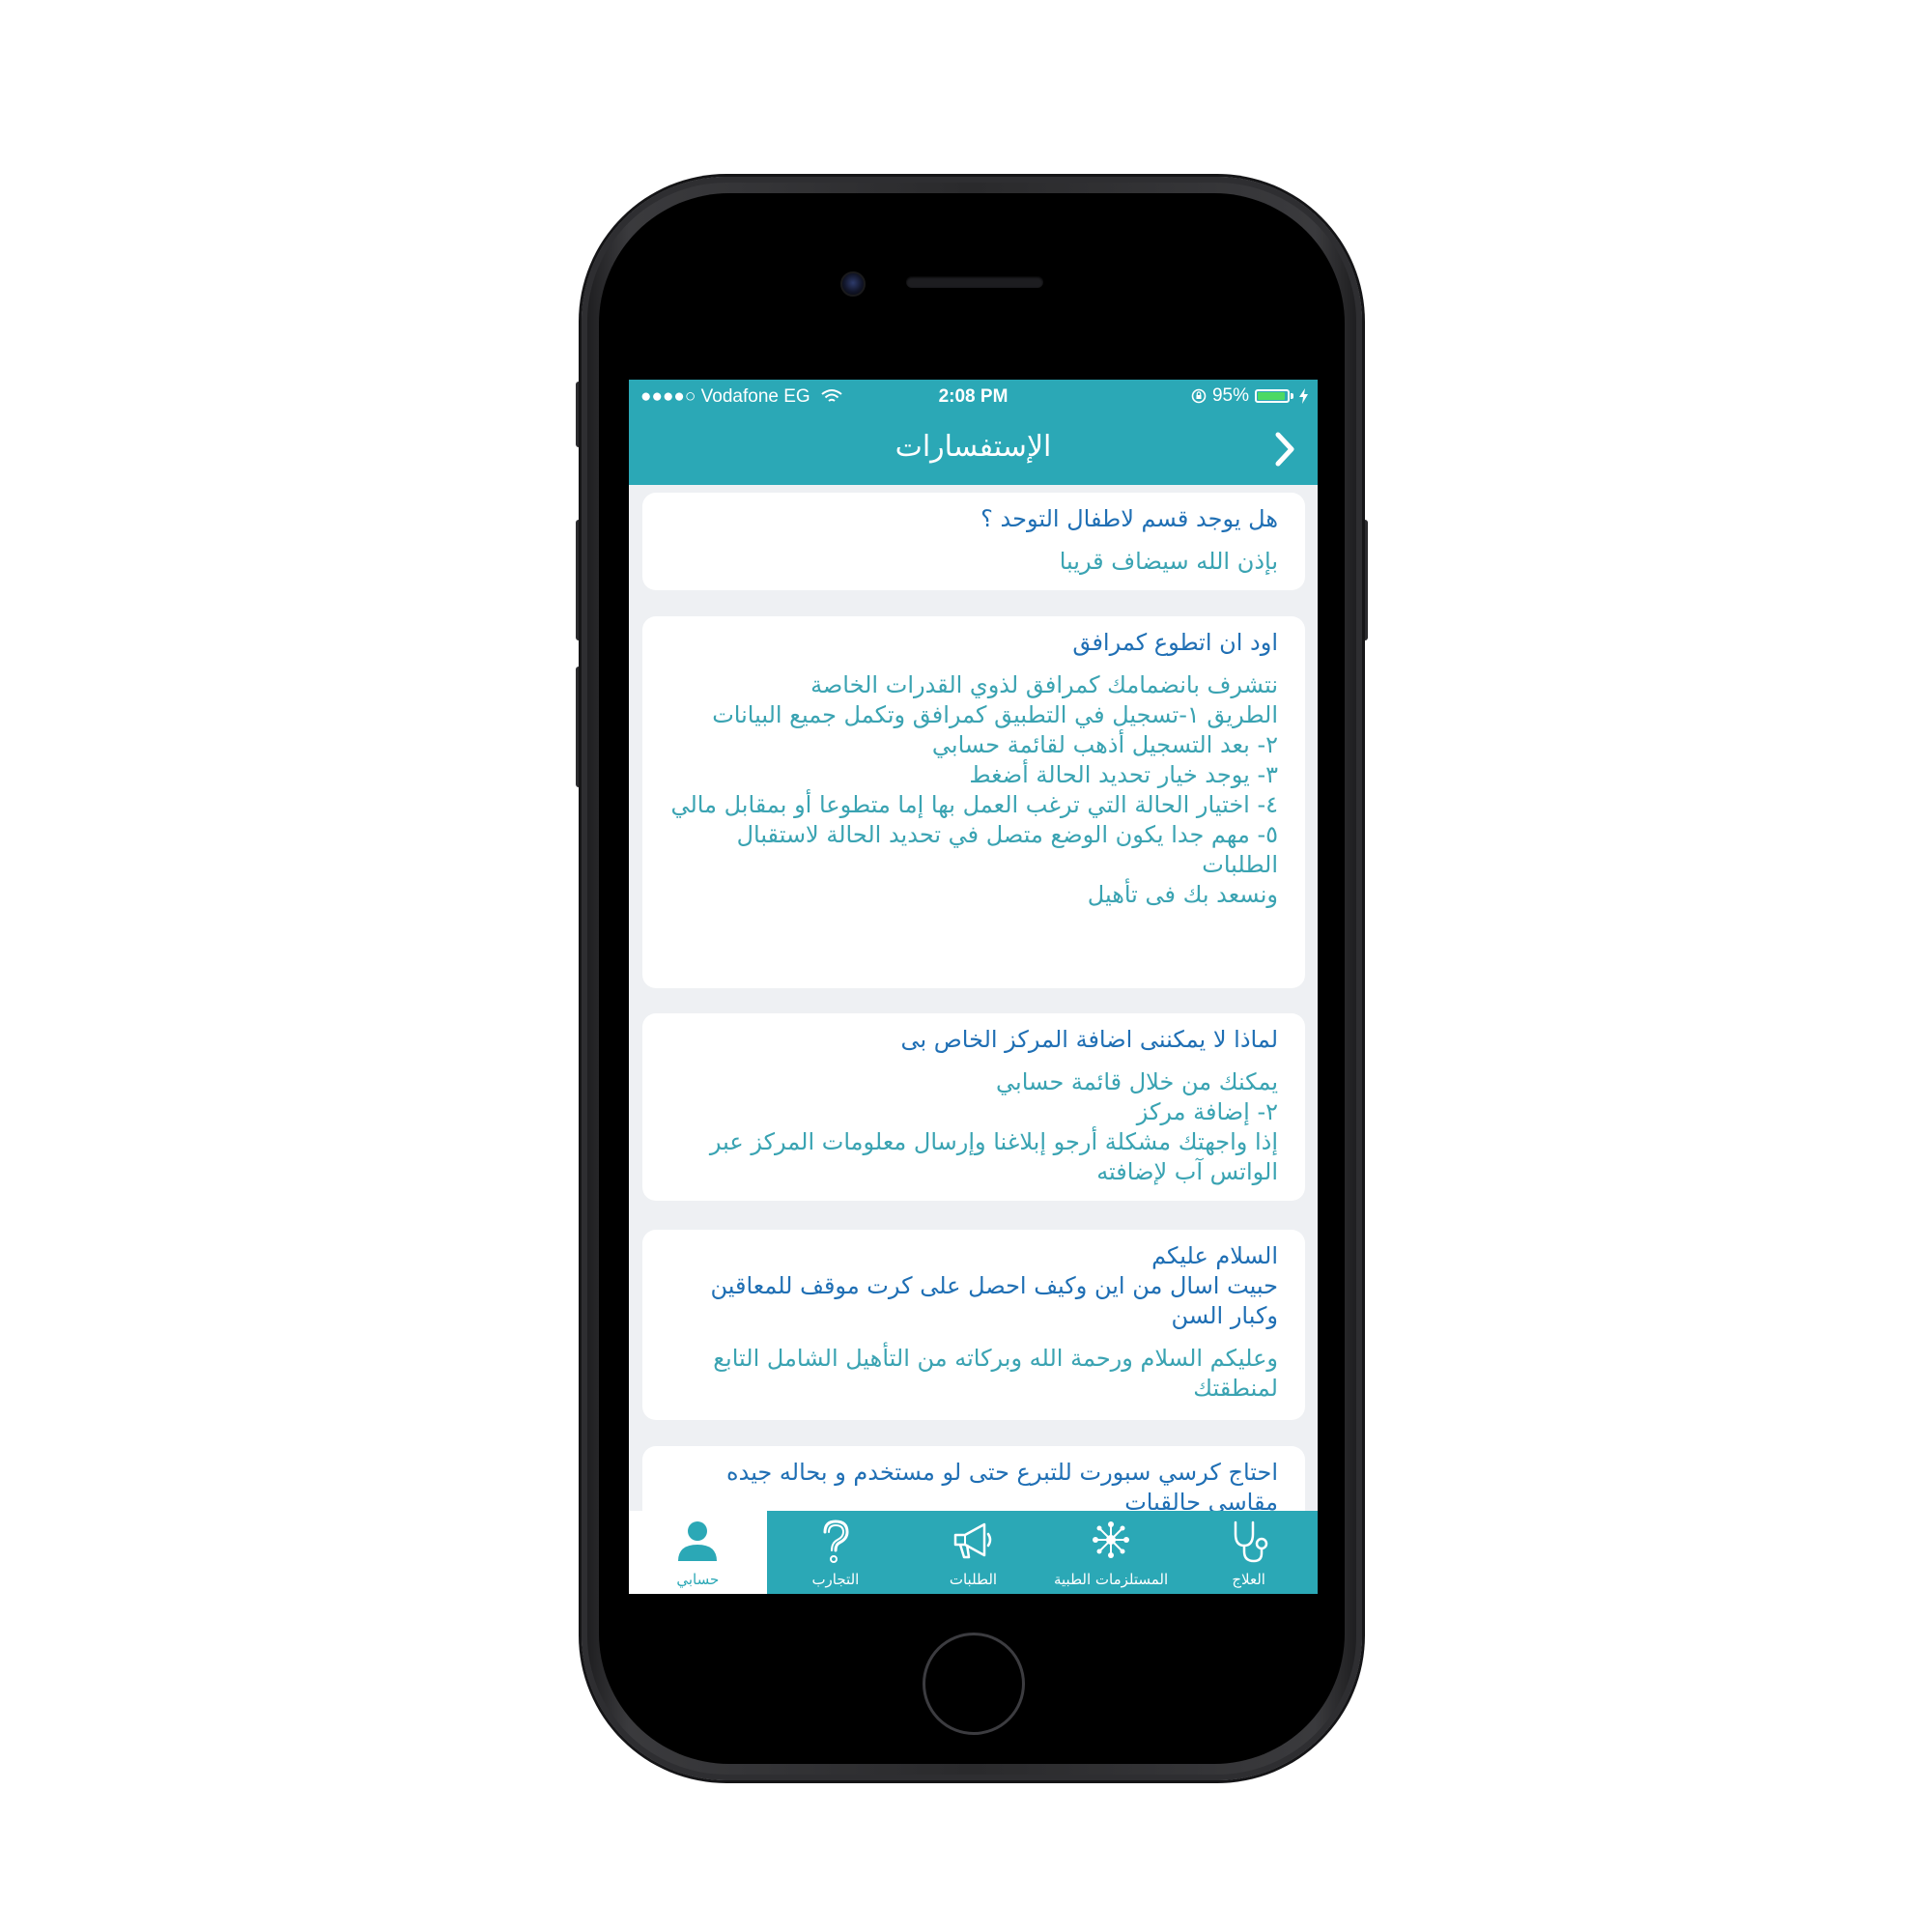 Image resolution: width=1932 pixels, height=1932 pixels. What do you see at coordinates (1292, 396) in the screenshot?
I see `battery-cap` at bounding box center [1292, 396].